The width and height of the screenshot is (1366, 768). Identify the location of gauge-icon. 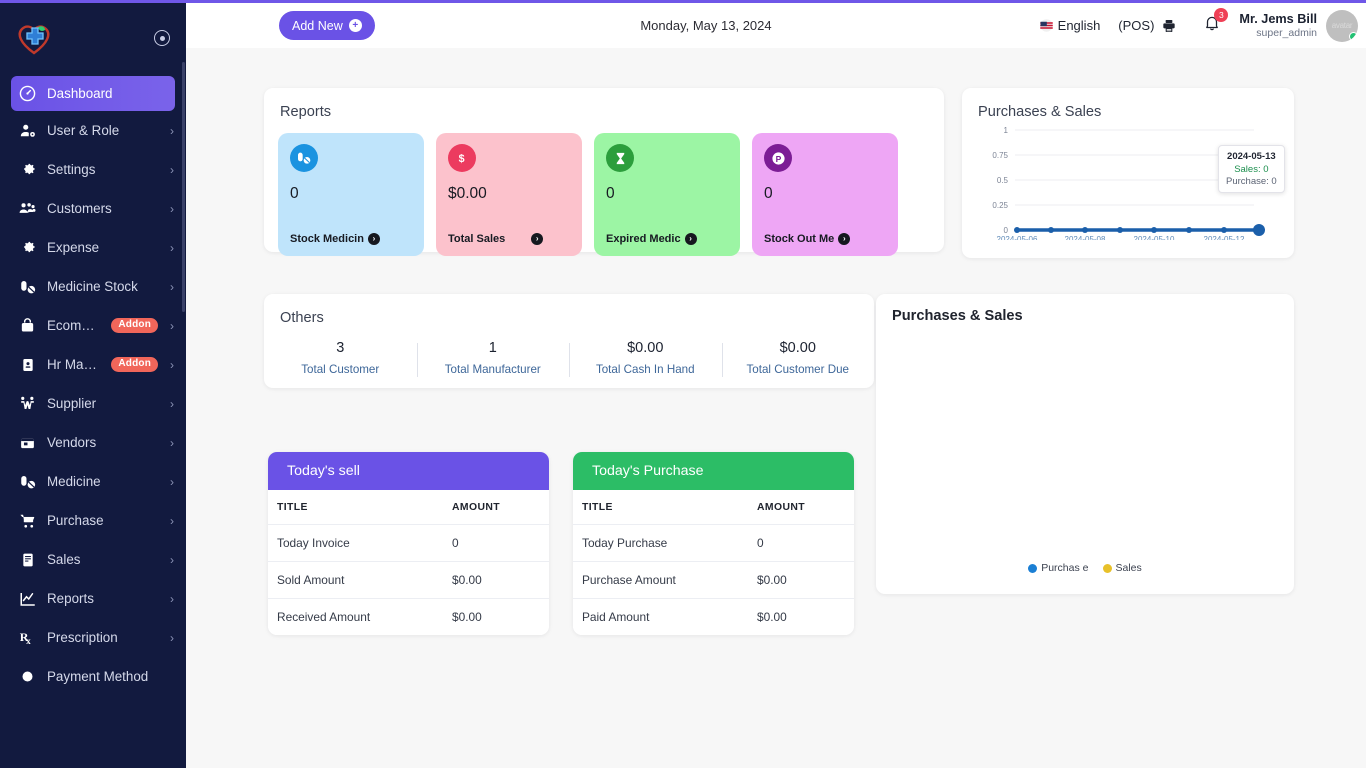
(27, 93).